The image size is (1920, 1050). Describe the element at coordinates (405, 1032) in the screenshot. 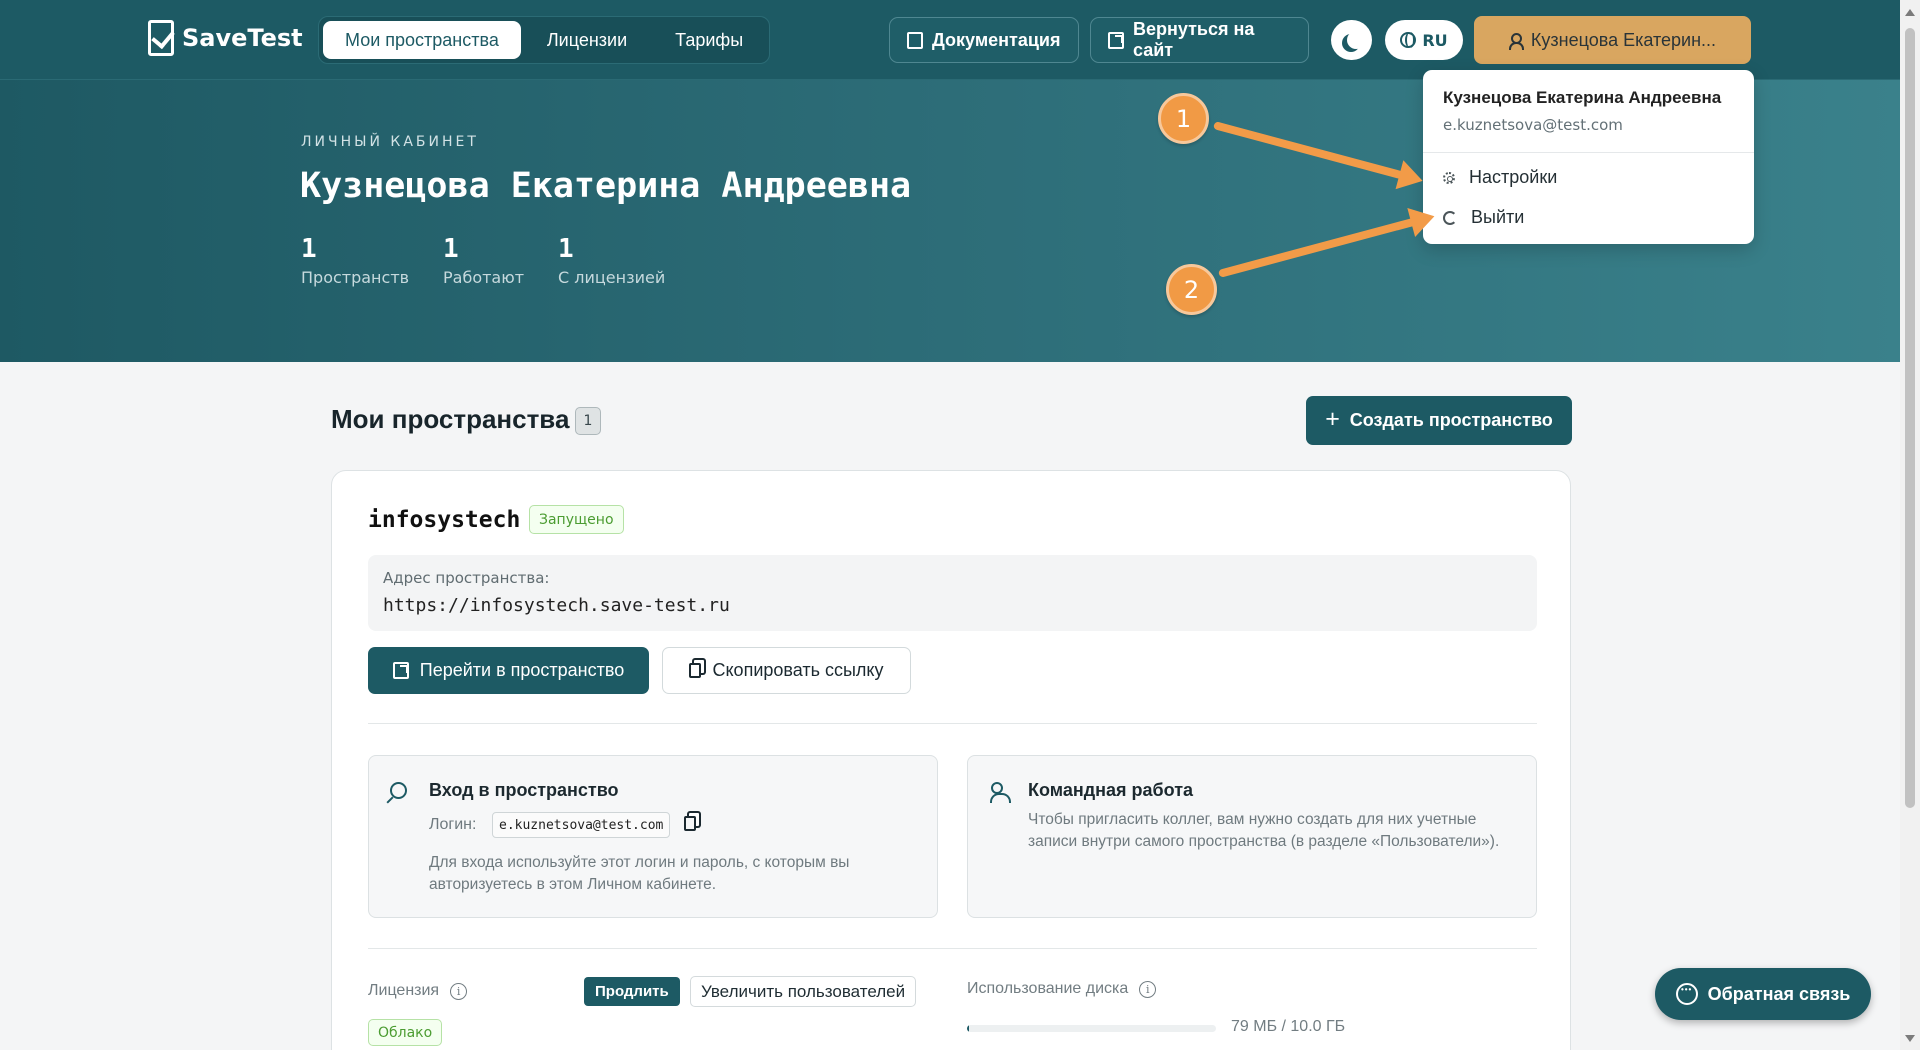

I see `license-type-badge: Облако` at that location.